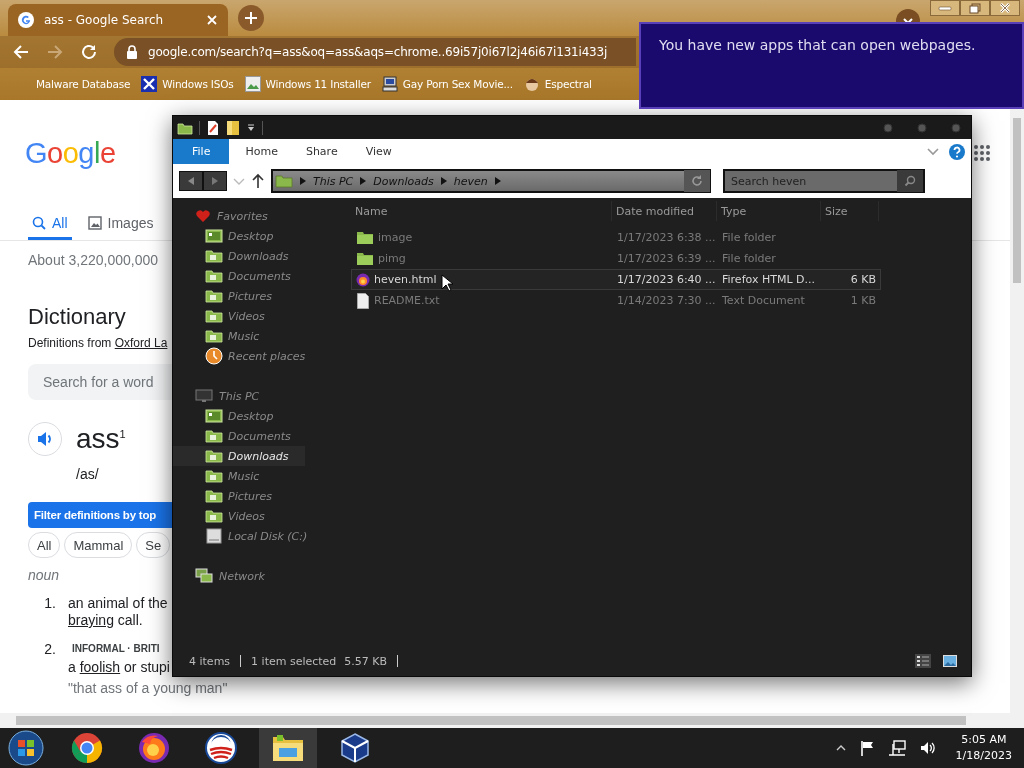  I want to click on address-bar: This PC Downloads heven, so click(491, 181).